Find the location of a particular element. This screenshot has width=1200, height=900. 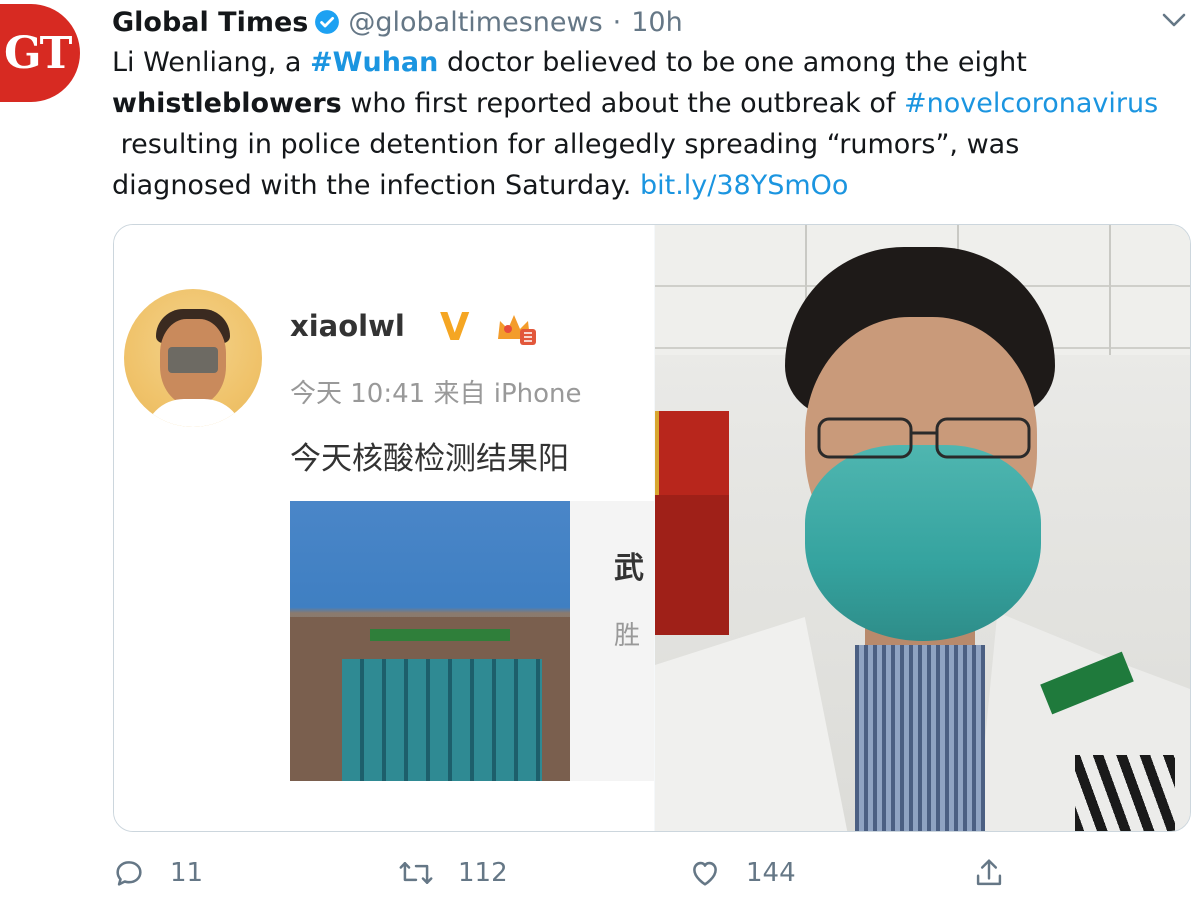

weibo-avatar is located at coordinates (193, 358).